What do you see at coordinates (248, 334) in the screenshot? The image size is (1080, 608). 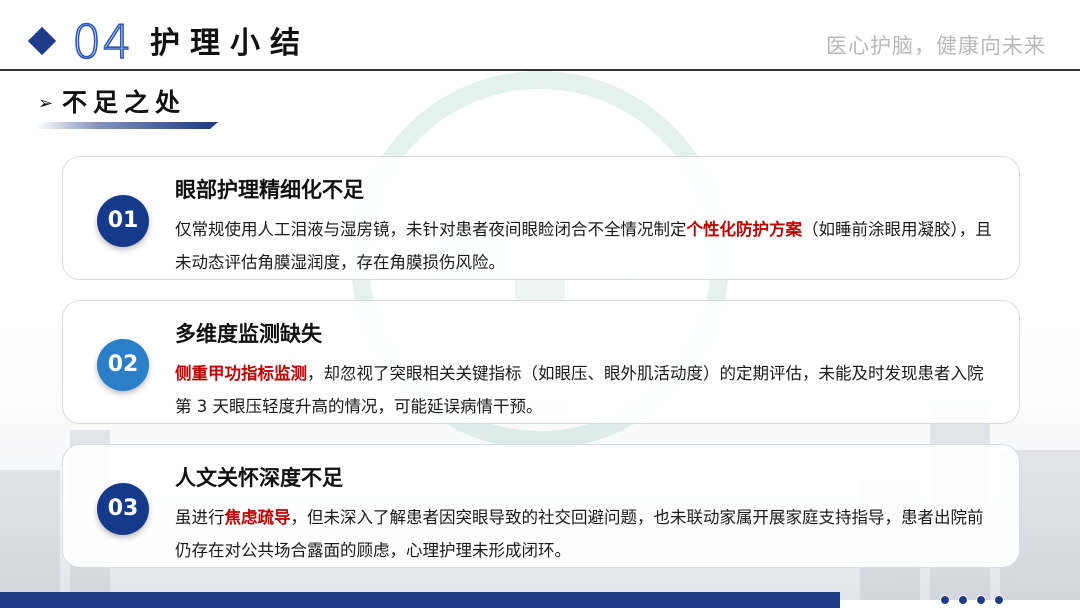 I see `card-title: 多维度监测缺失` at bounding box center [248, 334].